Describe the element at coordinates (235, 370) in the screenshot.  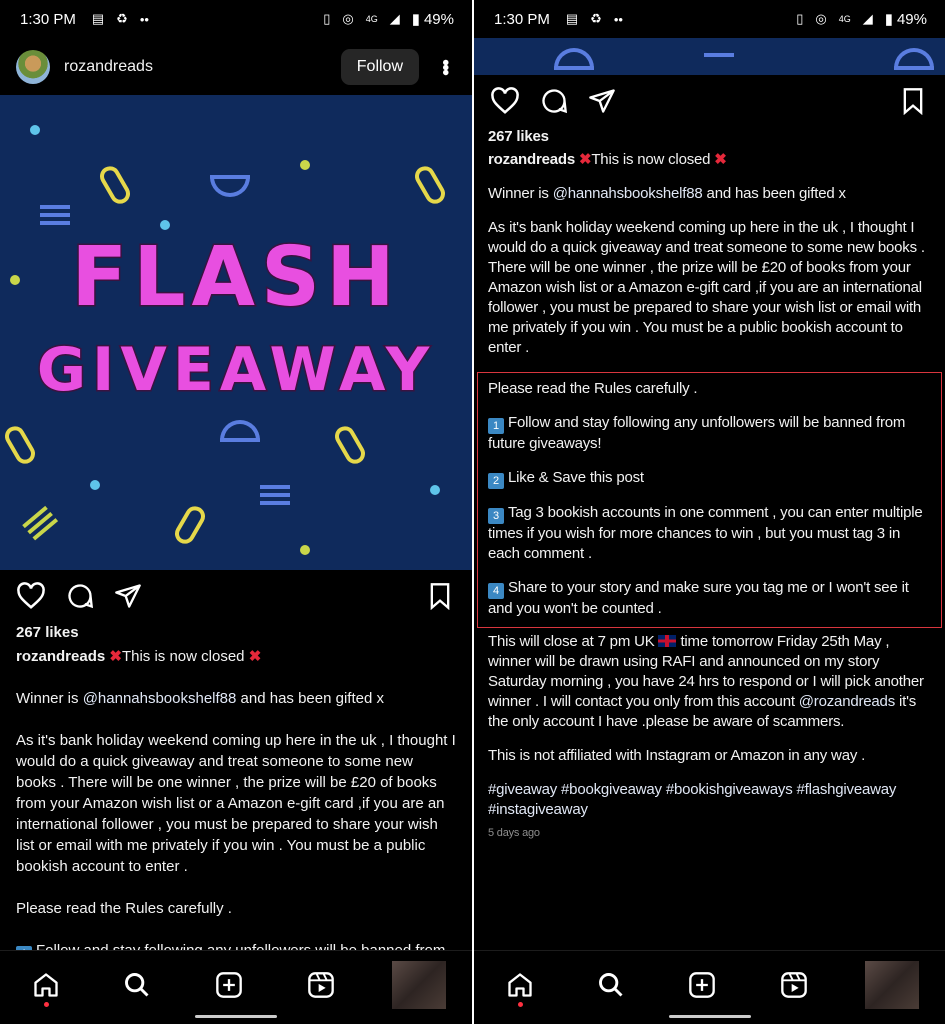
I see `image-title-line2: GIVEAWAY` at that location.